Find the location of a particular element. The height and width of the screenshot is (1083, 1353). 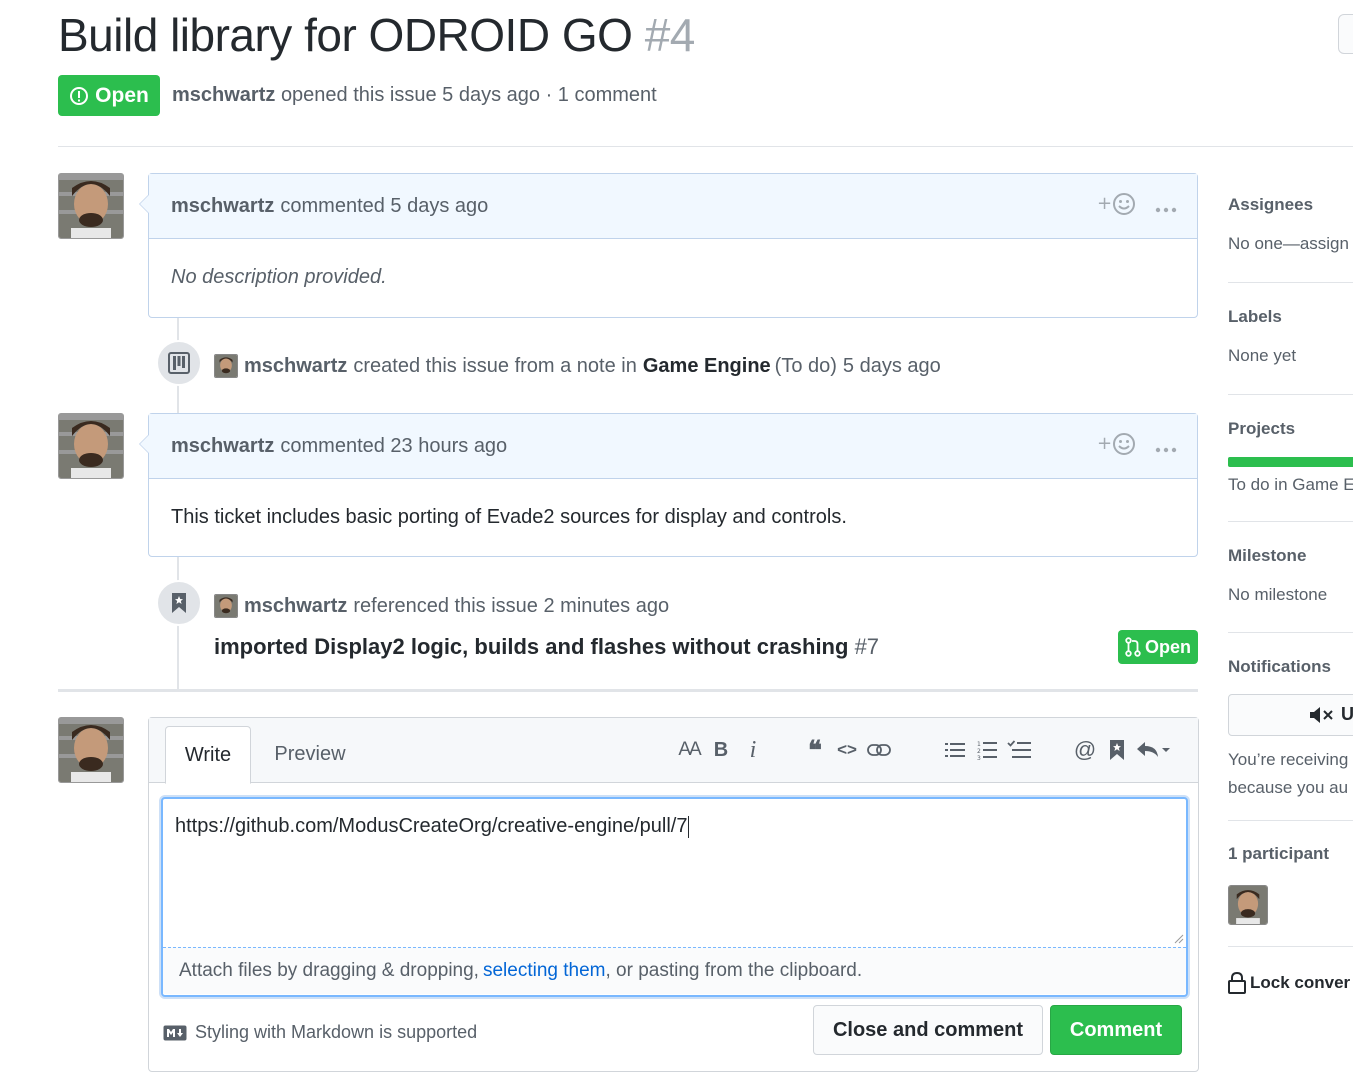

code-icon: <> is located at coordinates (847, 749).